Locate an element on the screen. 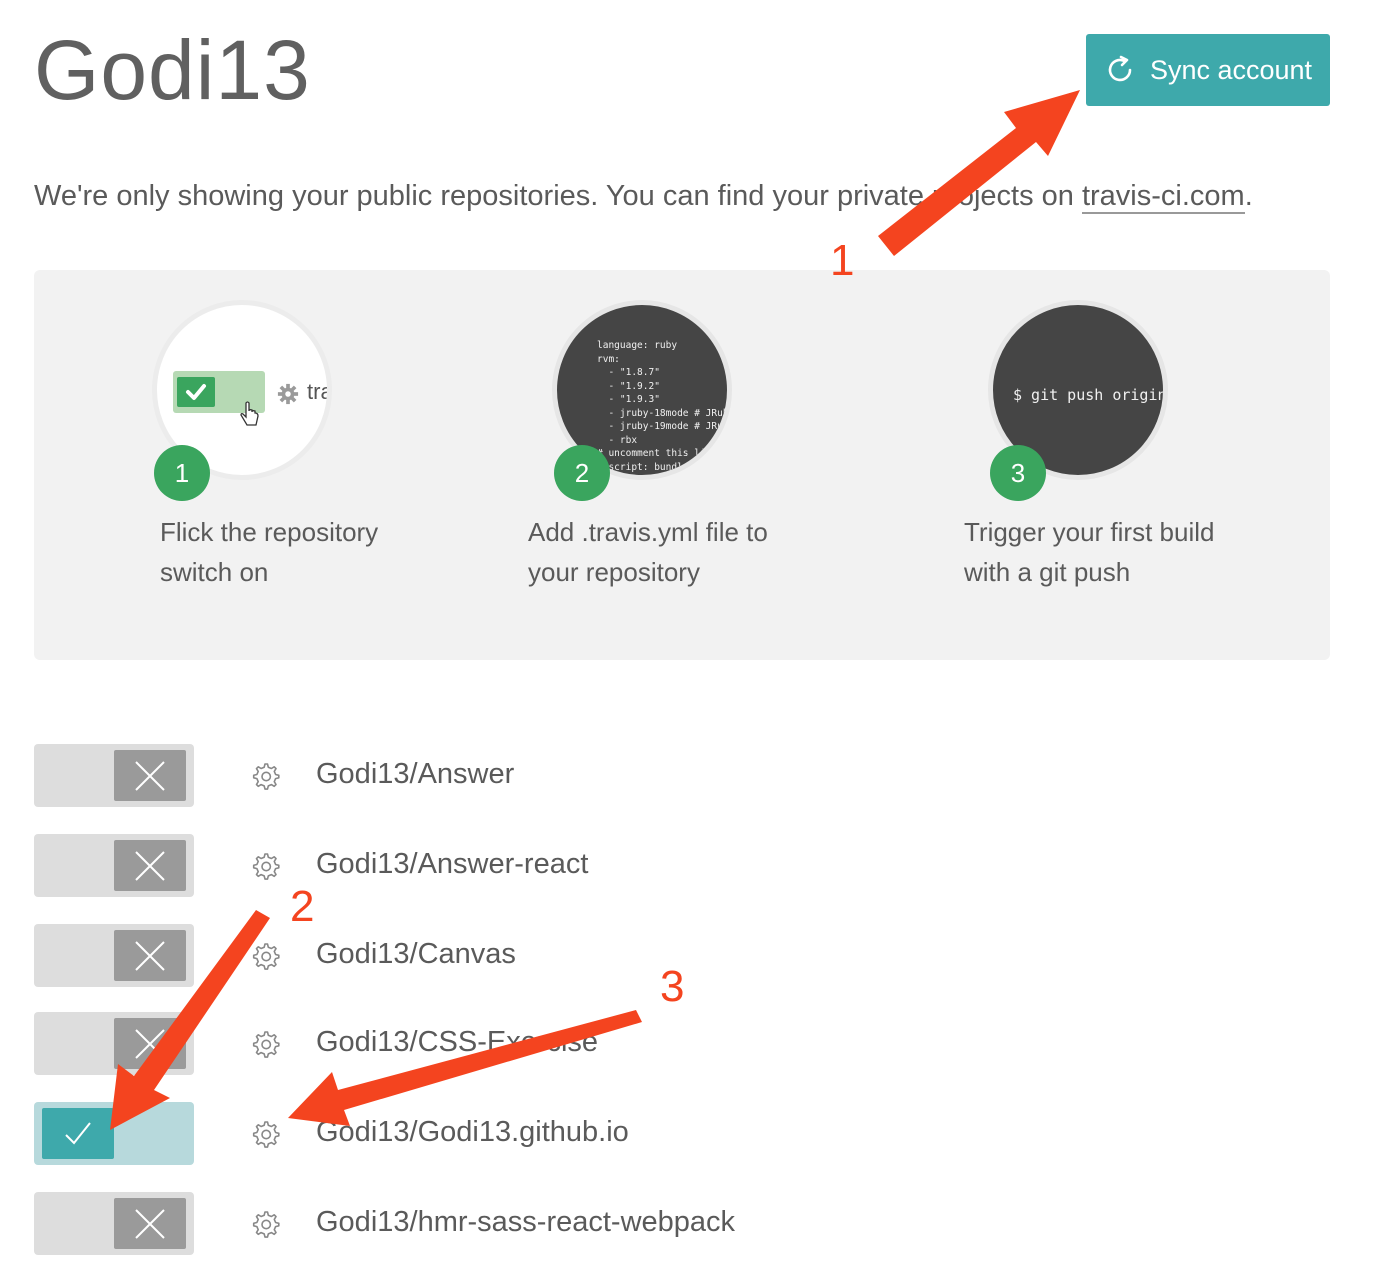  sync-account-label: Sync account is located at coordinates (1231, 69).